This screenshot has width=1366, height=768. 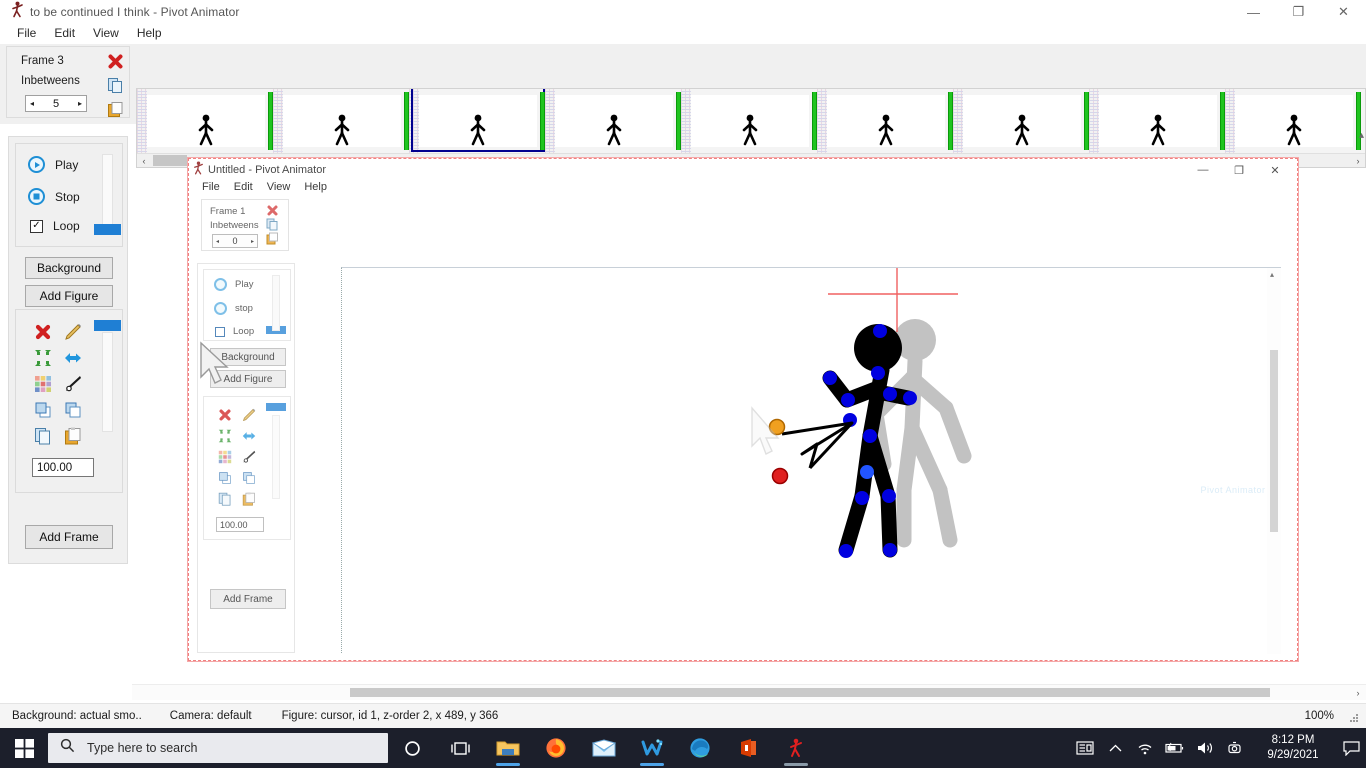 What do you see at coordinates (64, 33) in the screenshot?
I see `menu-edit: Edit` at bounding box center [64, 33].